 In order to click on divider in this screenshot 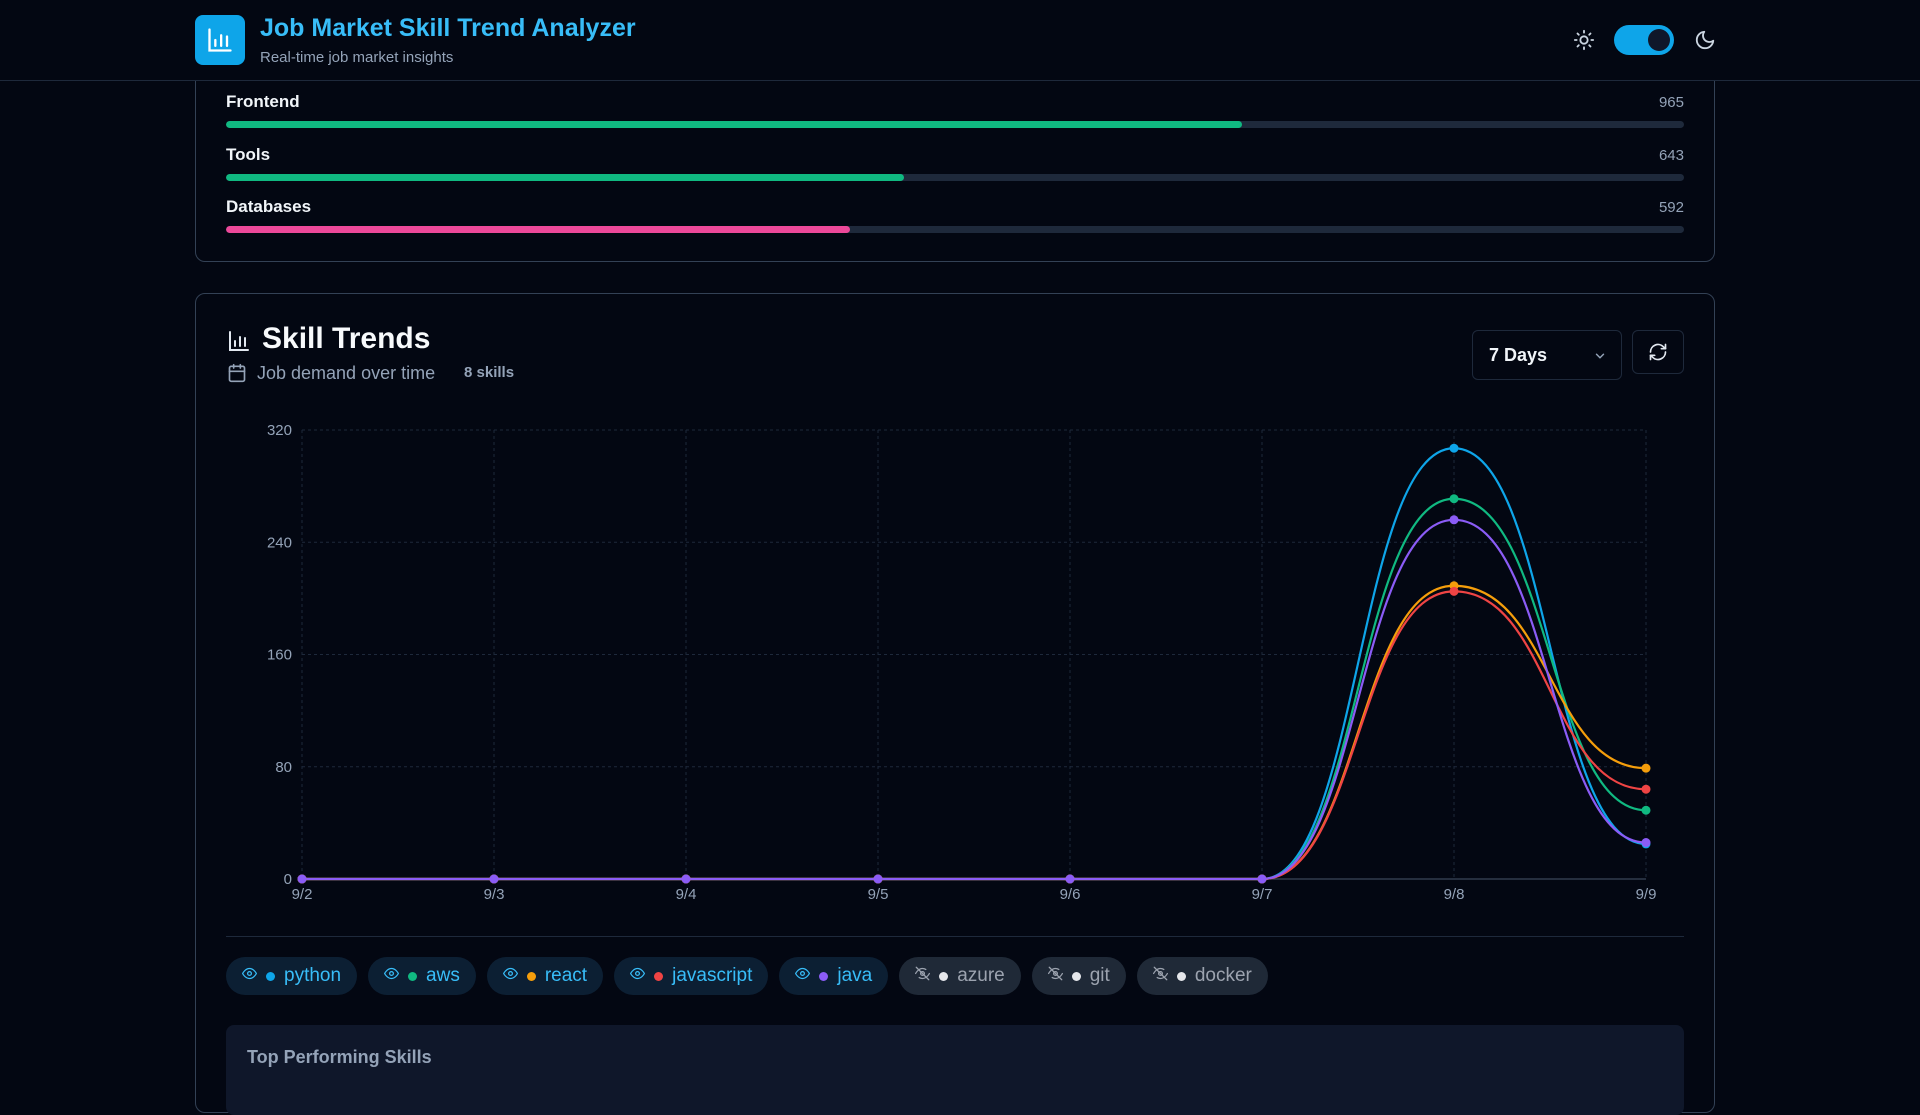, I will do `click(955, 936)`.